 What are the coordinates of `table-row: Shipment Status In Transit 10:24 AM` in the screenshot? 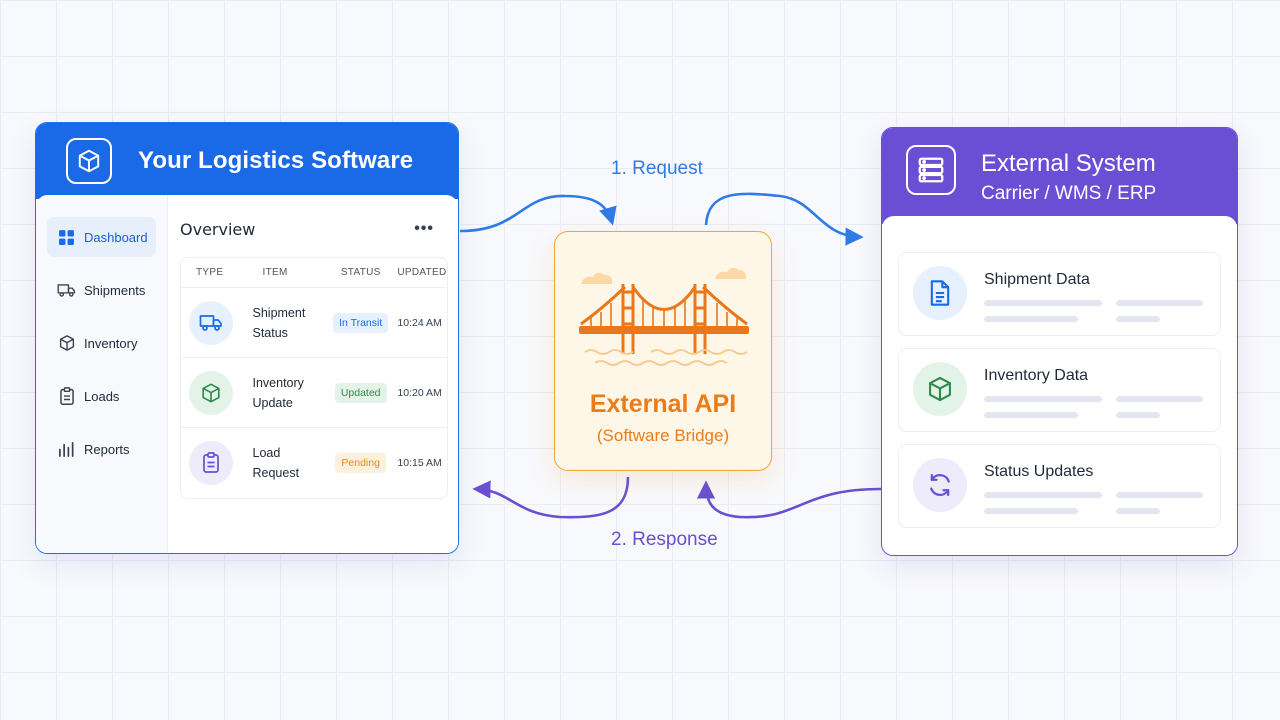 It's located at (314, 323).